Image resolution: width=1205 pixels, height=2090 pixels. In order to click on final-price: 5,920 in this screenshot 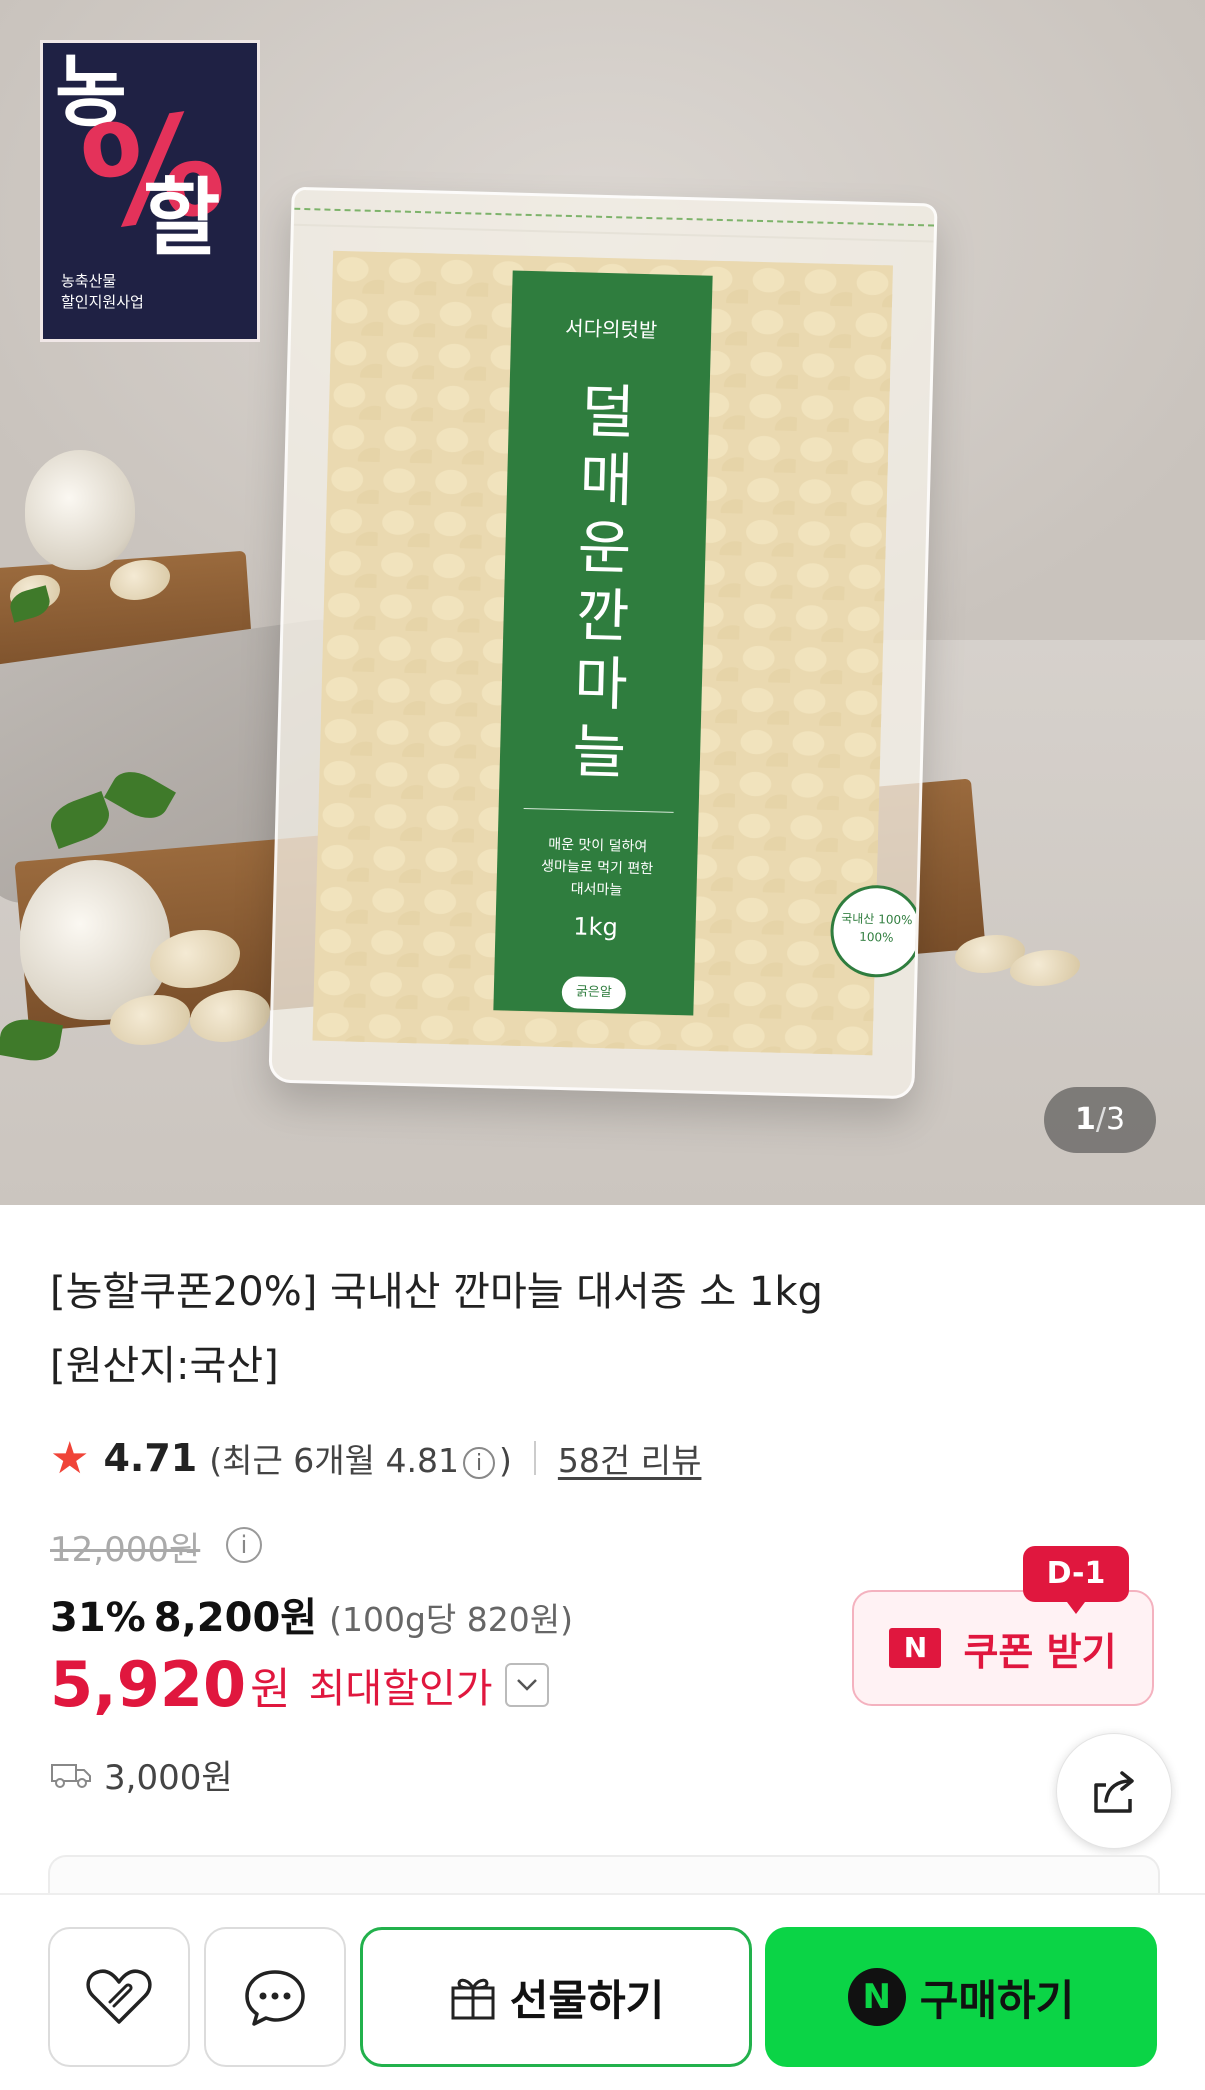, I will do `click(148, 1684)`.